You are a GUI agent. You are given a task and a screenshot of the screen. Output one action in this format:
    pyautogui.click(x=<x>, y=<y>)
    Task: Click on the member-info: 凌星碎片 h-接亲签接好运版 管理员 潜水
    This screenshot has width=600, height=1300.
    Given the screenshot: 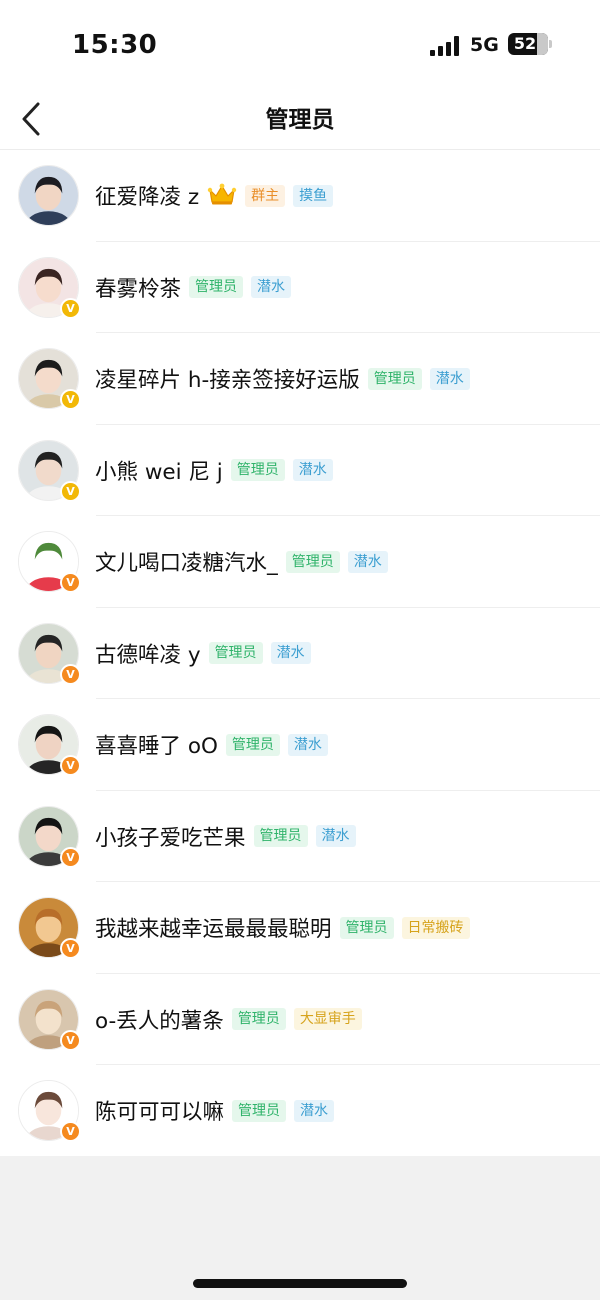 What is the action you would take?
    pyautogui.click(x=282, y=378)
    